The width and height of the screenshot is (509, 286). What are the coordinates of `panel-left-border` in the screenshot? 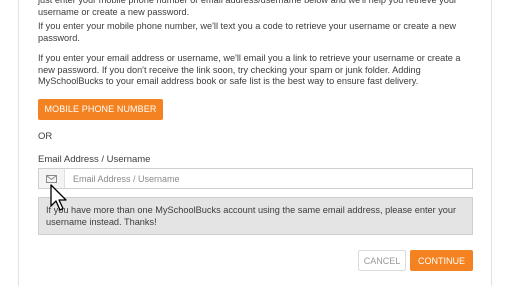 It's located at (18, 143).